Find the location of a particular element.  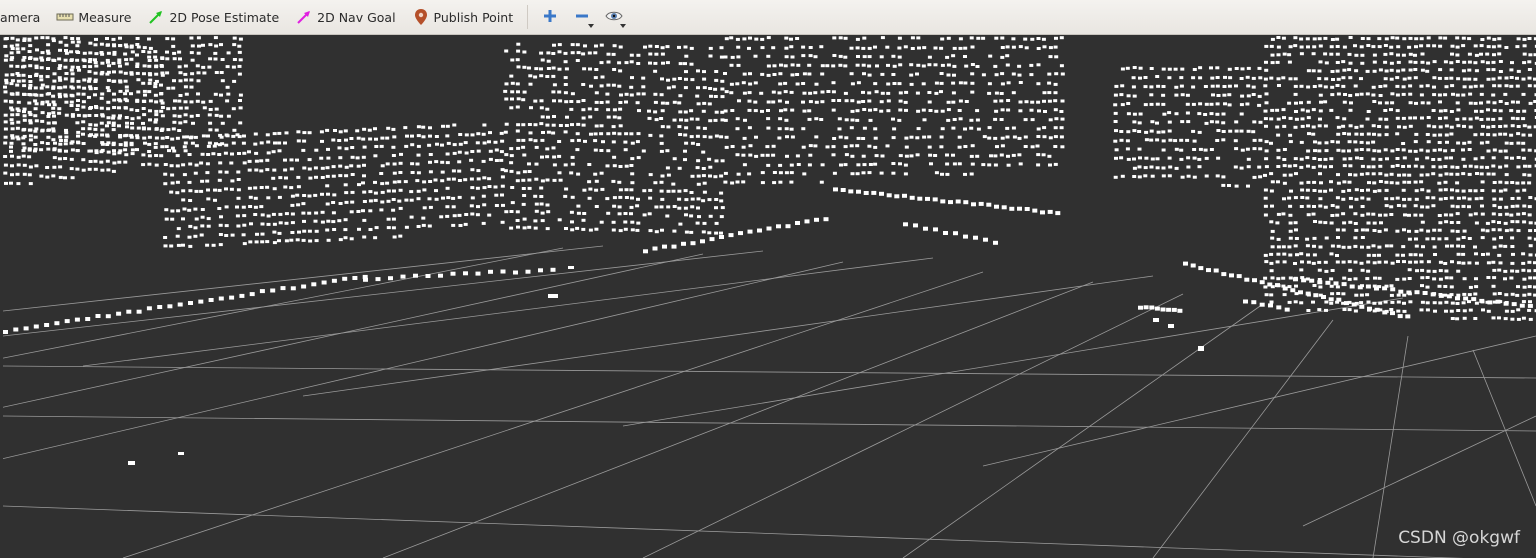

pose-estimate-tool-button: 2D Pose Estimate is located at coordinates (215, 17).